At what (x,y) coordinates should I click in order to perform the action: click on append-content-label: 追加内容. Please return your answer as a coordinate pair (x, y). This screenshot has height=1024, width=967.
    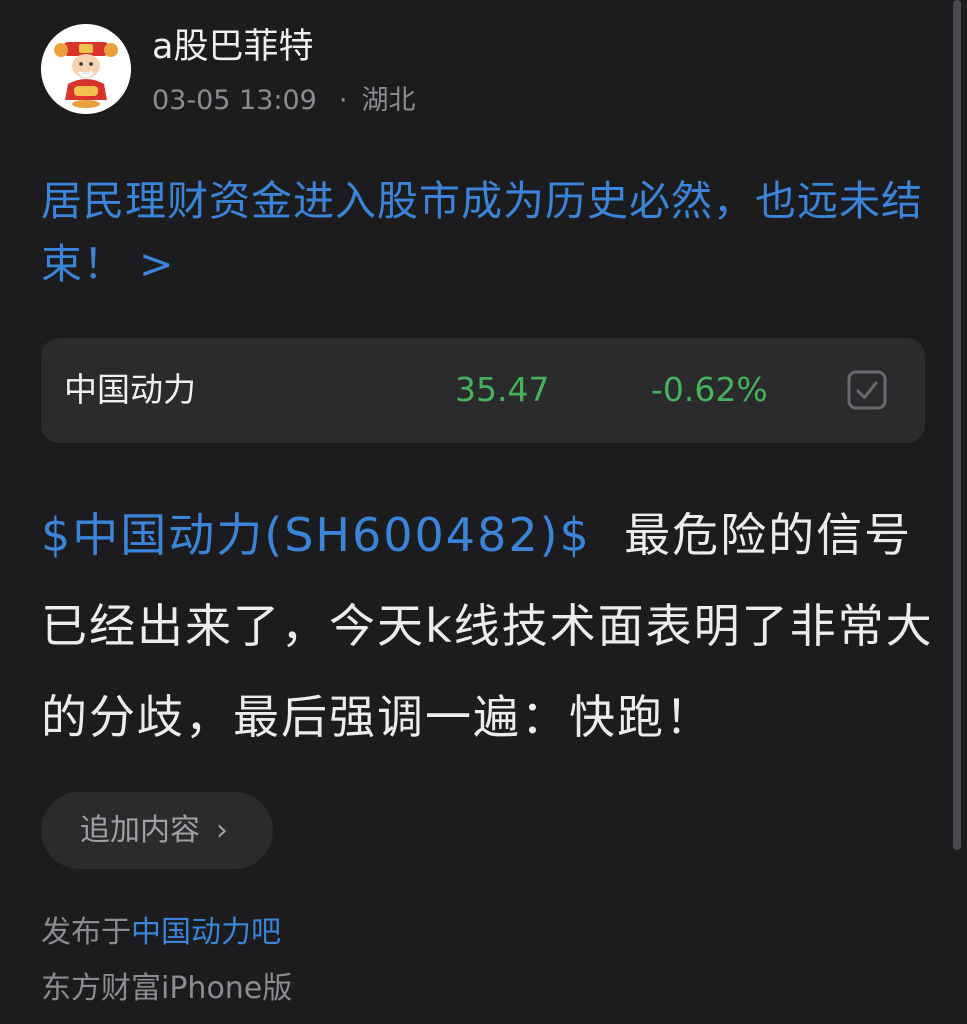
    Looking at the image, I should click on (140, 830).